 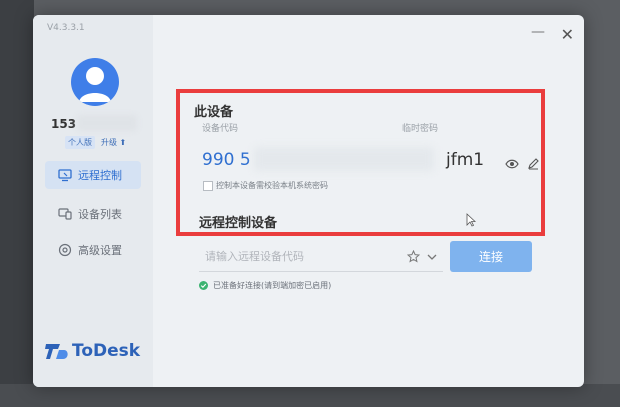 I want to click on upgrade-link: 升级 ⬆, so click(x=113, y=142).